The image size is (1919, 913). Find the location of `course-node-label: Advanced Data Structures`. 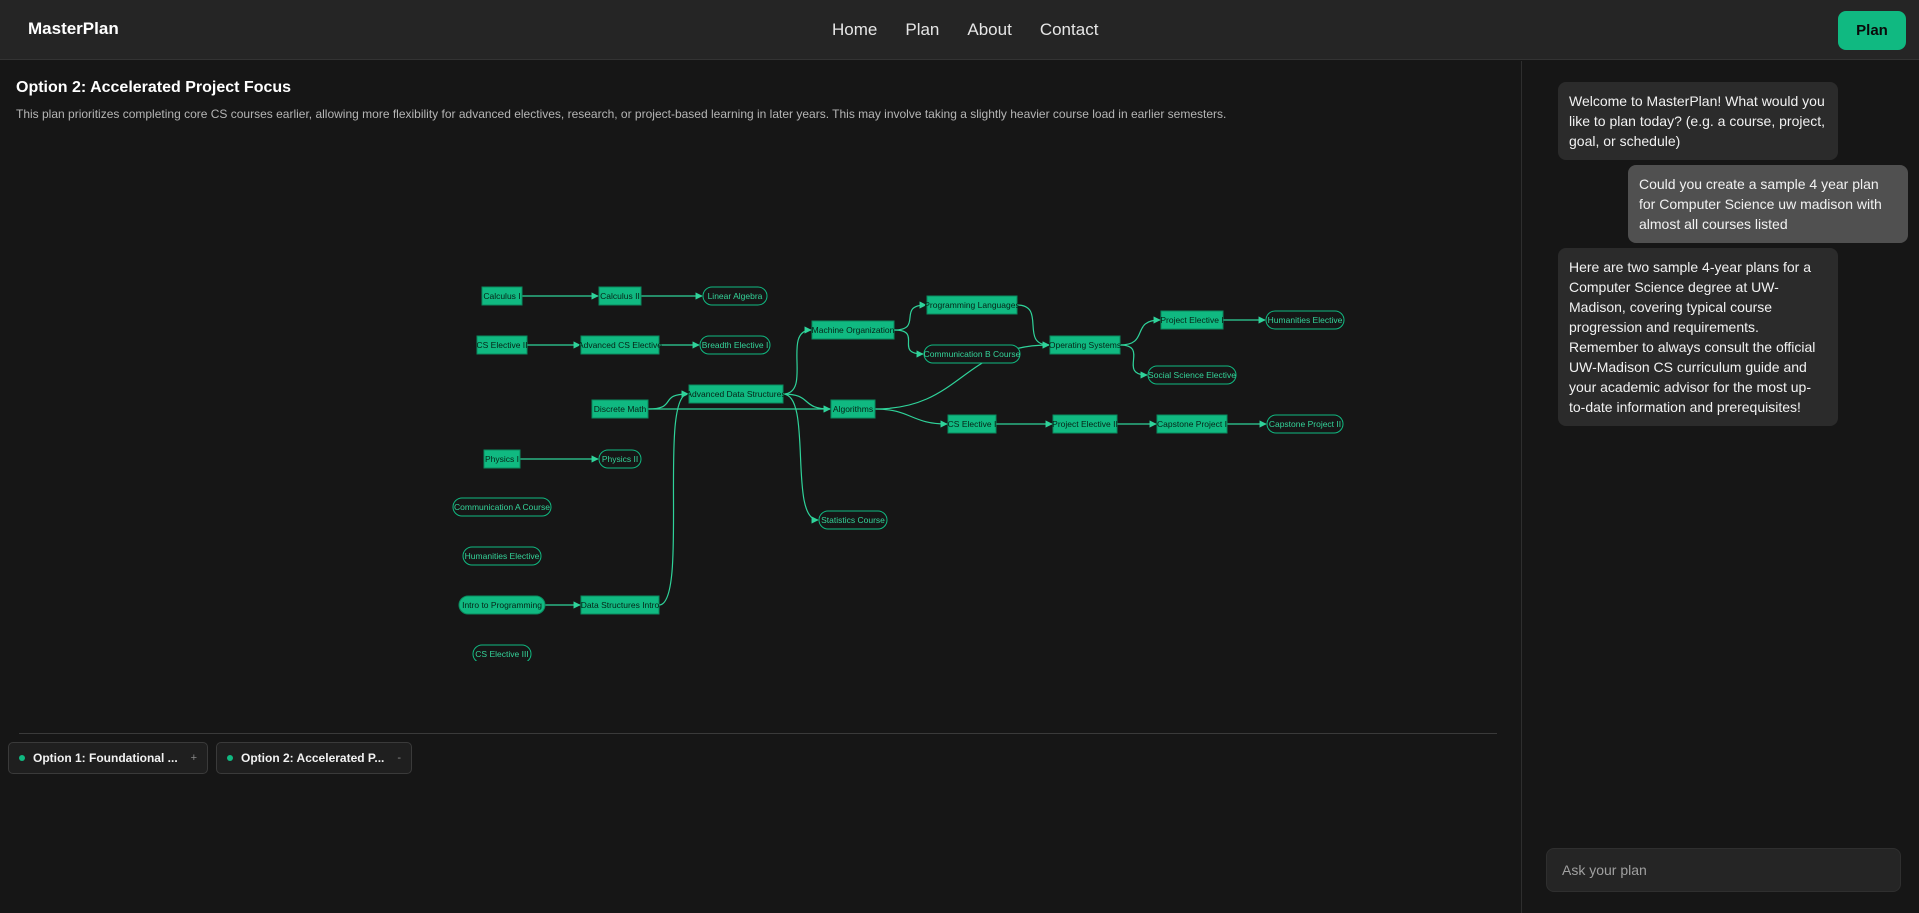

course-node-label: Advanced Data Structures is located at coordinates (735, 394).